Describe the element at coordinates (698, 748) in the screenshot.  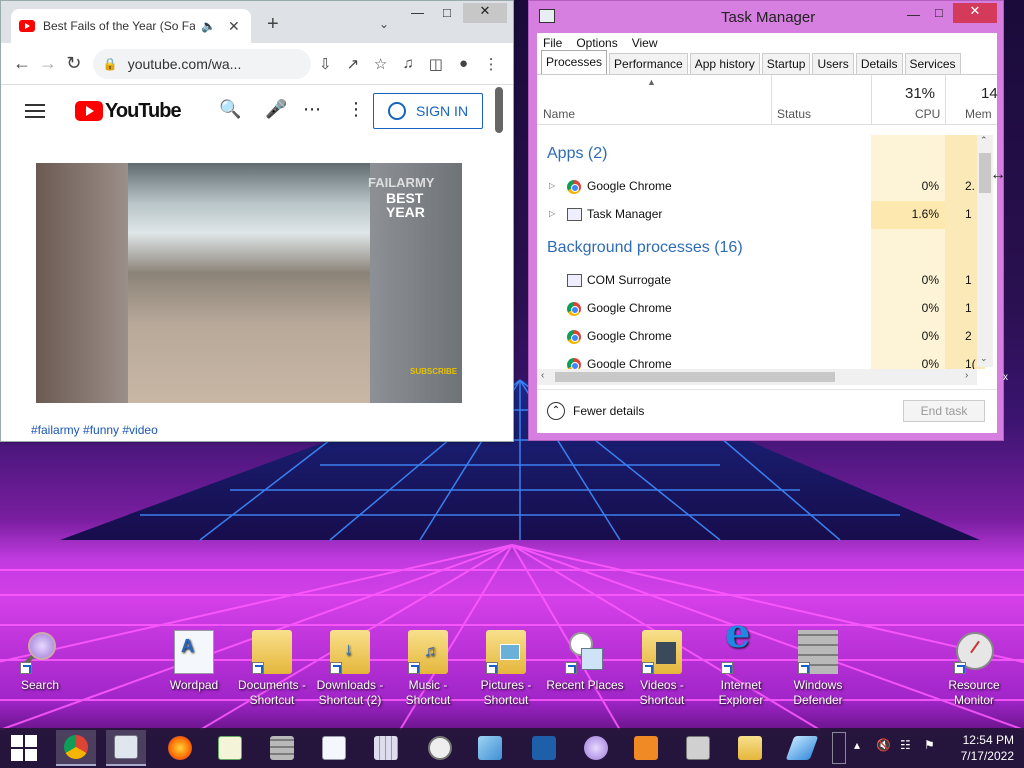
I see `taskbar-fax-scan` at that location.